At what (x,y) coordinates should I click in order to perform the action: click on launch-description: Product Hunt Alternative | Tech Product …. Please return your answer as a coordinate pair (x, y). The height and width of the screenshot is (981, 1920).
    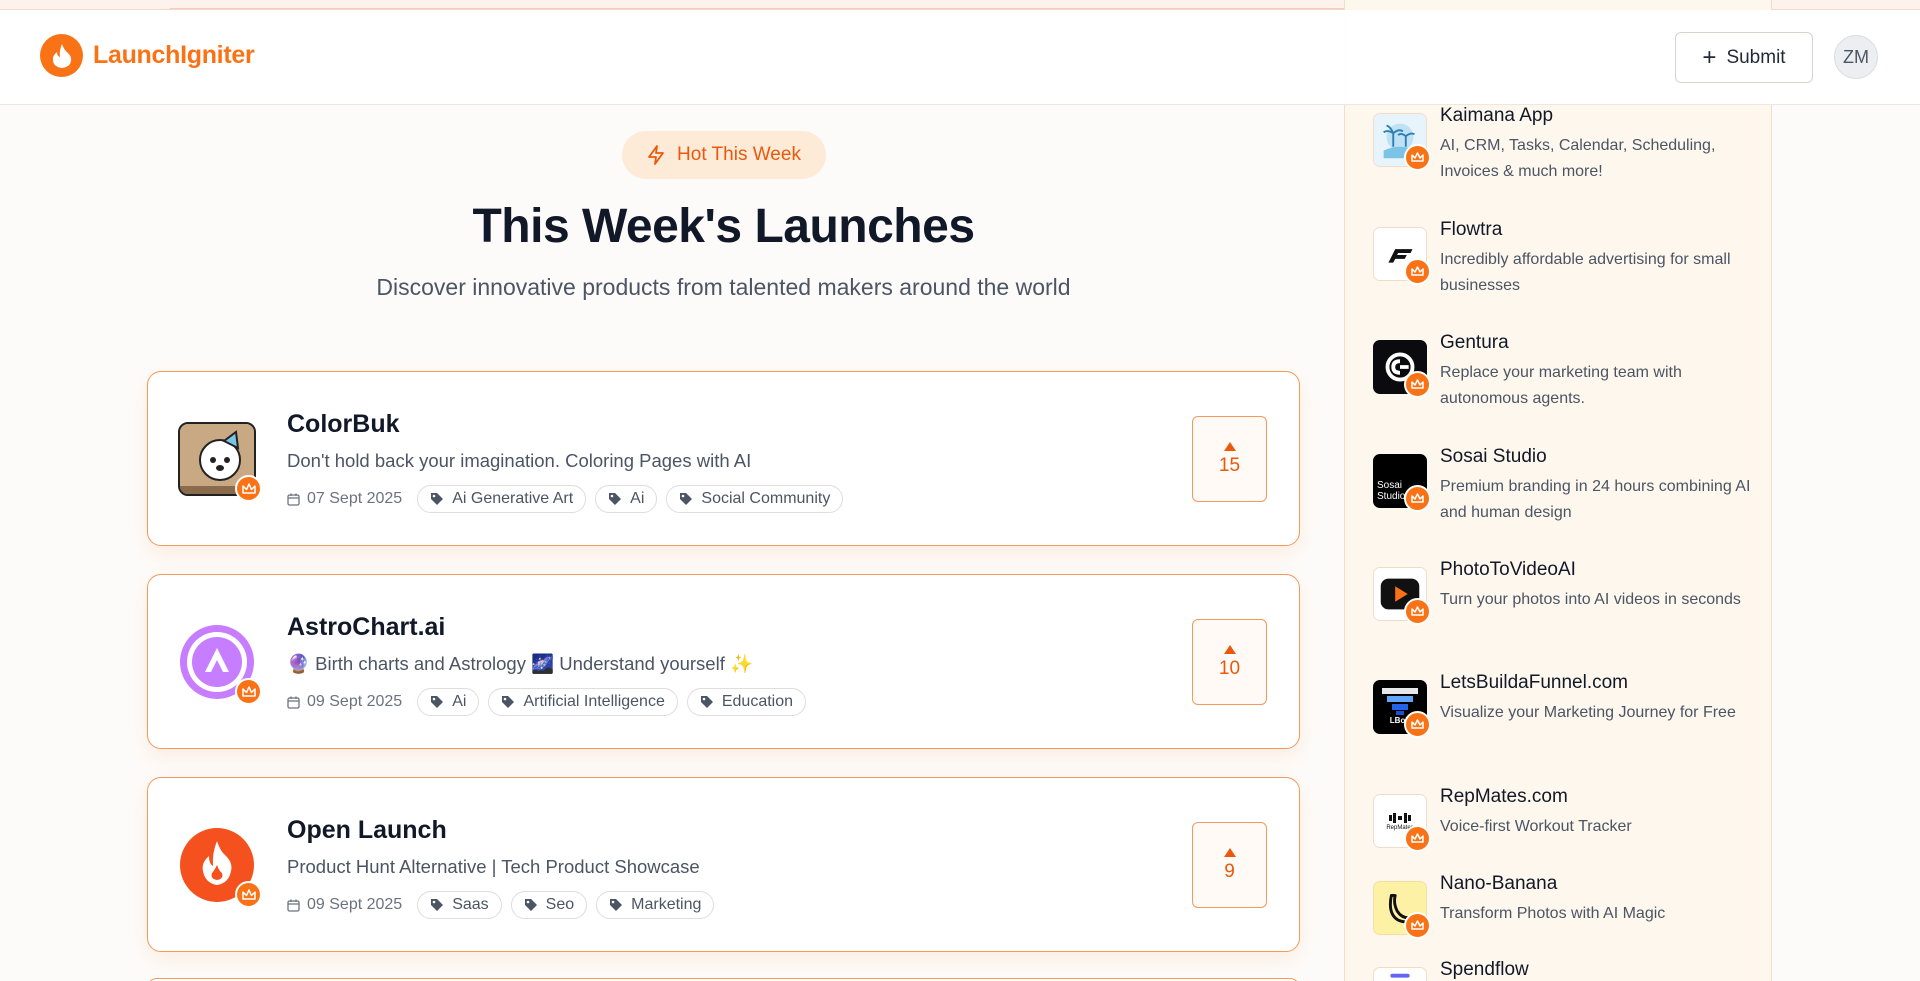
    Looking at the image, I should click on (493, 866).